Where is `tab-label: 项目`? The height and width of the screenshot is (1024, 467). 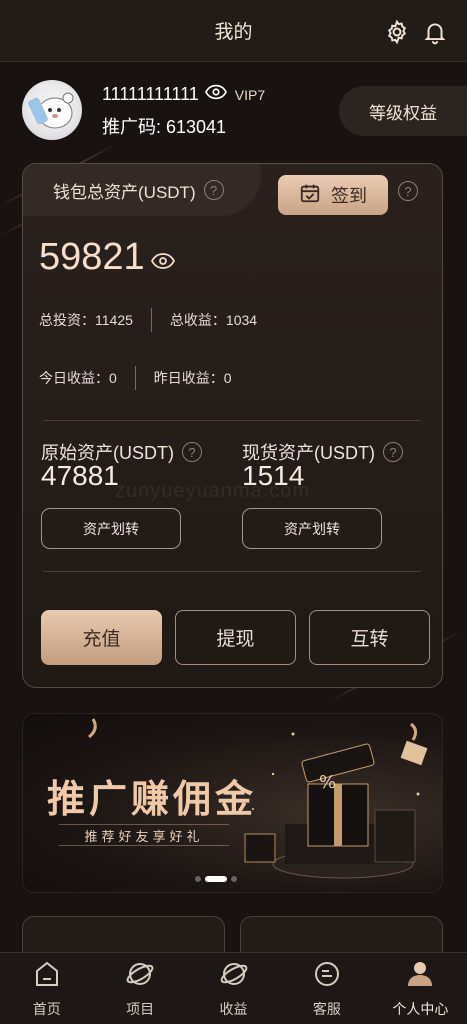 tab-label: 项目 is located at coordinates (140, 1008).